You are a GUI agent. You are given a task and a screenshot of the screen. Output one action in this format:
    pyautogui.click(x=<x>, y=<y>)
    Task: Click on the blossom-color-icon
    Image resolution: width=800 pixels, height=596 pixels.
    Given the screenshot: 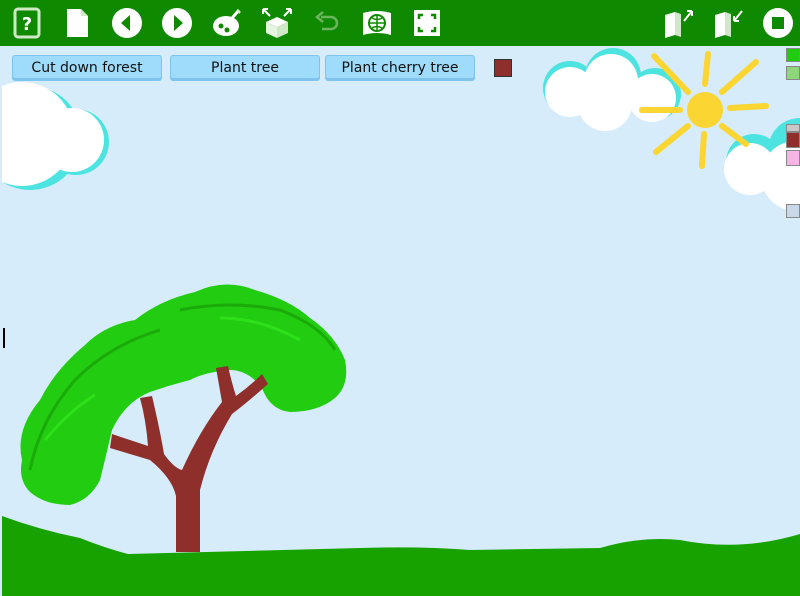 What is the action you would take?
    pyautogui.click(x=793, y=158)
    